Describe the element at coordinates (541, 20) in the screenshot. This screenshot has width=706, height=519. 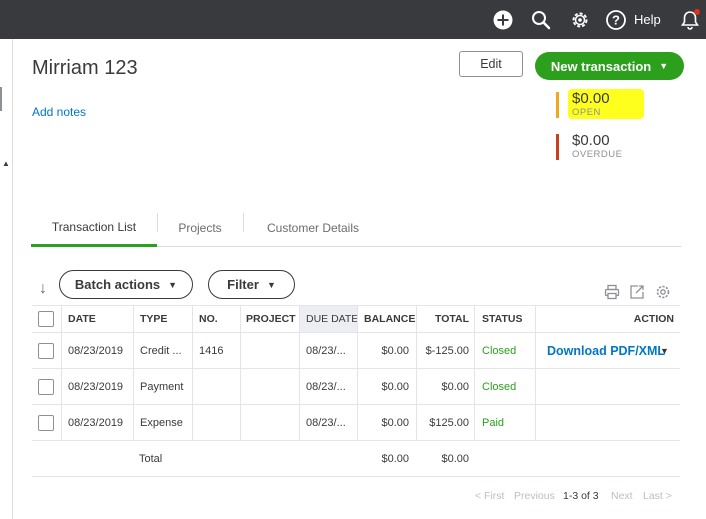
I see `search-icon` at that location.